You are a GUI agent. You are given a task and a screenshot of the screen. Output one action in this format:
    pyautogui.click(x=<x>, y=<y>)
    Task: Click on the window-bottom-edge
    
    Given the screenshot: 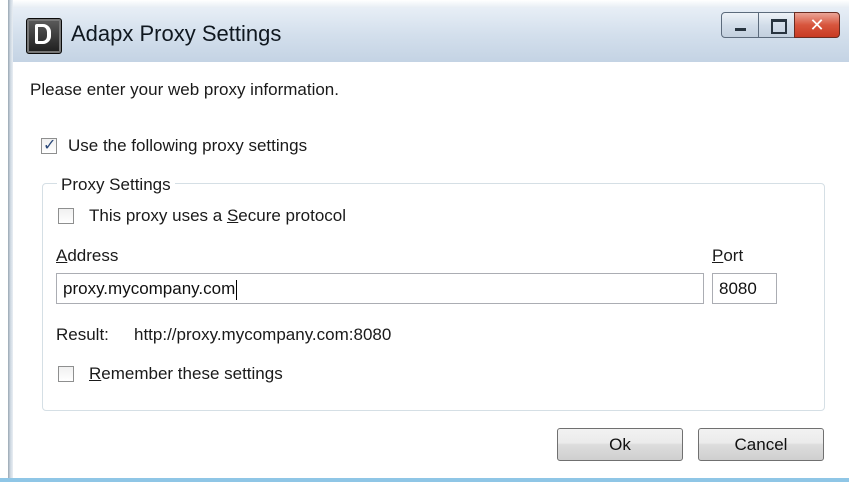 What is the action you would take?
    pyautogui.click(x=424, y=480)
    